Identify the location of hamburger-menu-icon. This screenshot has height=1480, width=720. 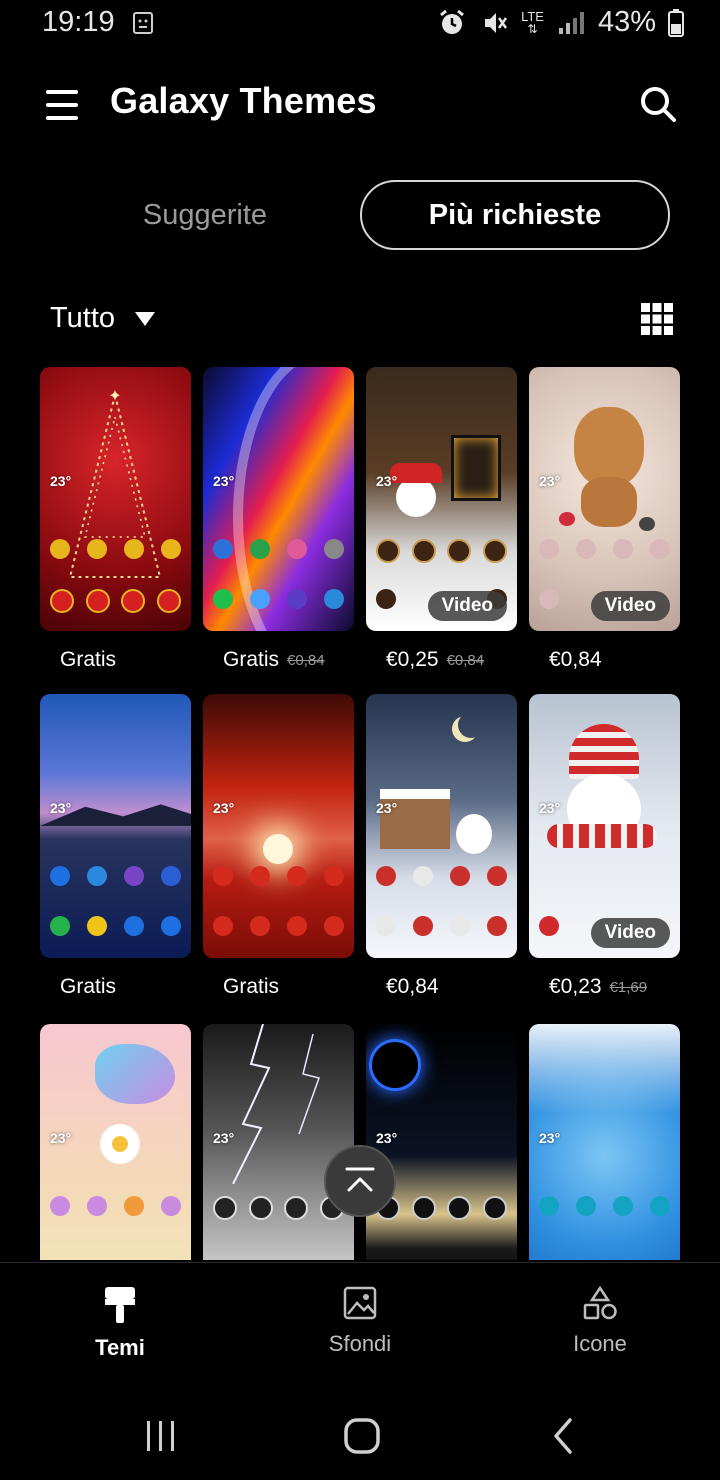
(63, 106).